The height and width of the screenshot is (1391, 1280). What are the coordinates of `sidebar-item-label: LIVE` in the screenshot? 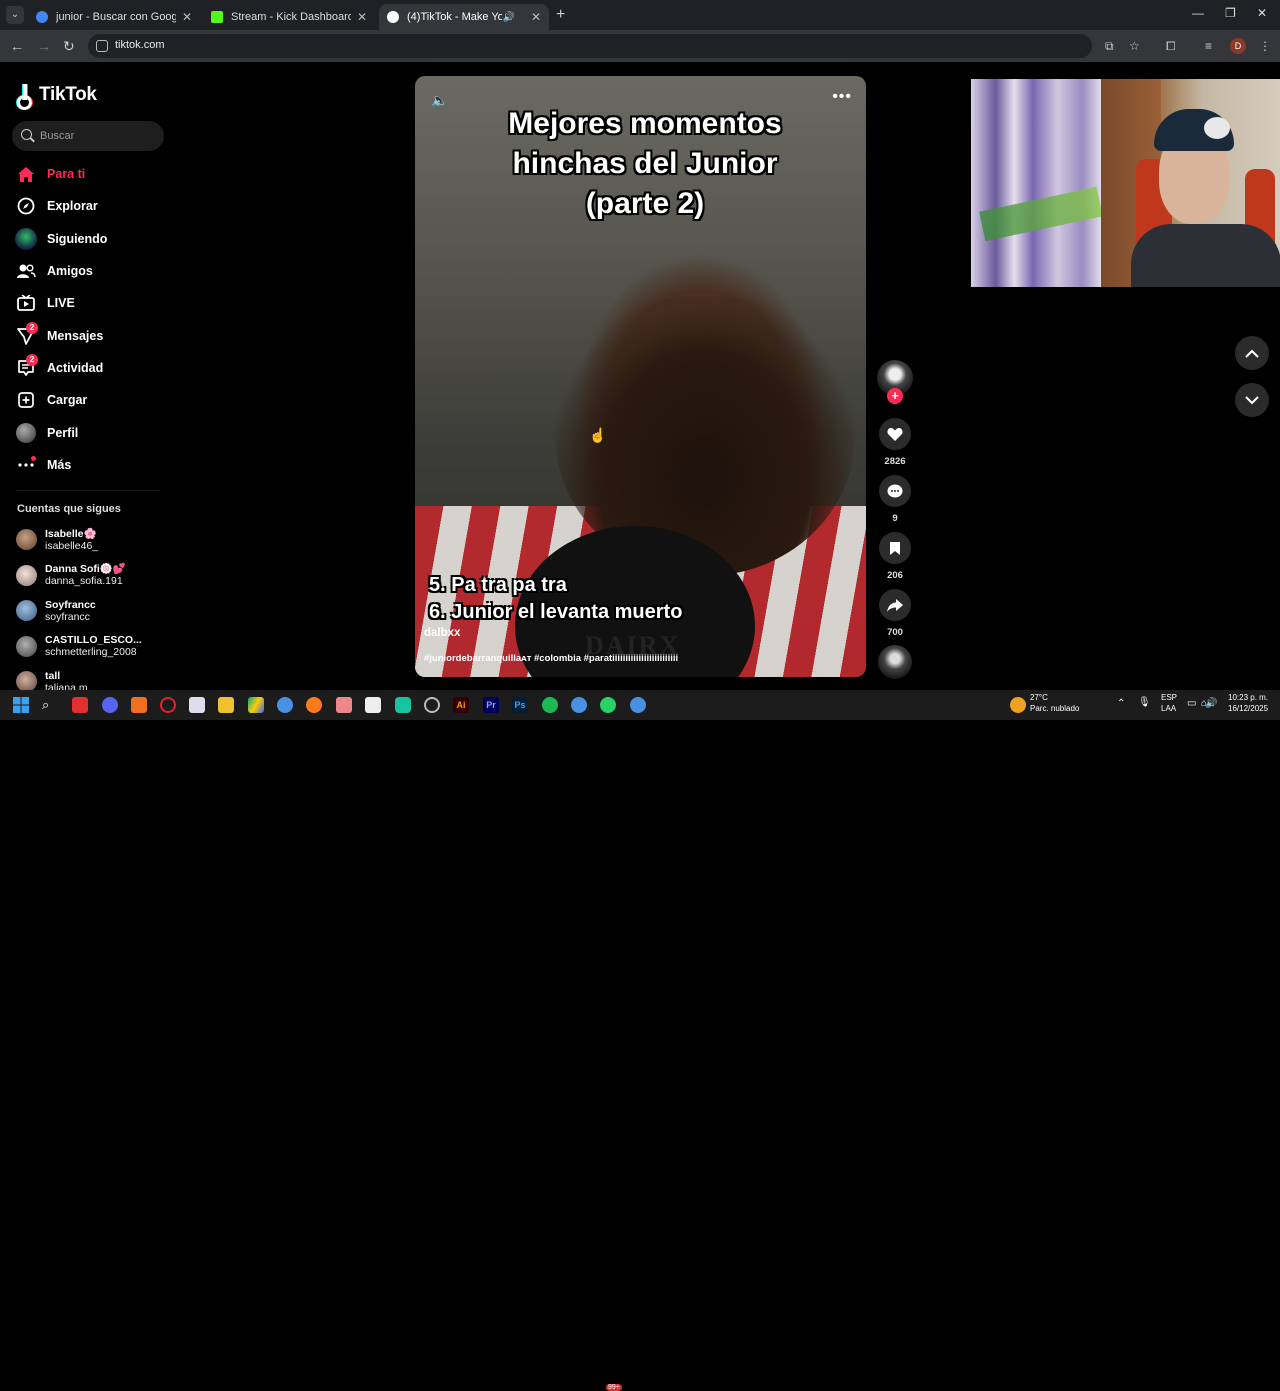 It's located at (61, 303).